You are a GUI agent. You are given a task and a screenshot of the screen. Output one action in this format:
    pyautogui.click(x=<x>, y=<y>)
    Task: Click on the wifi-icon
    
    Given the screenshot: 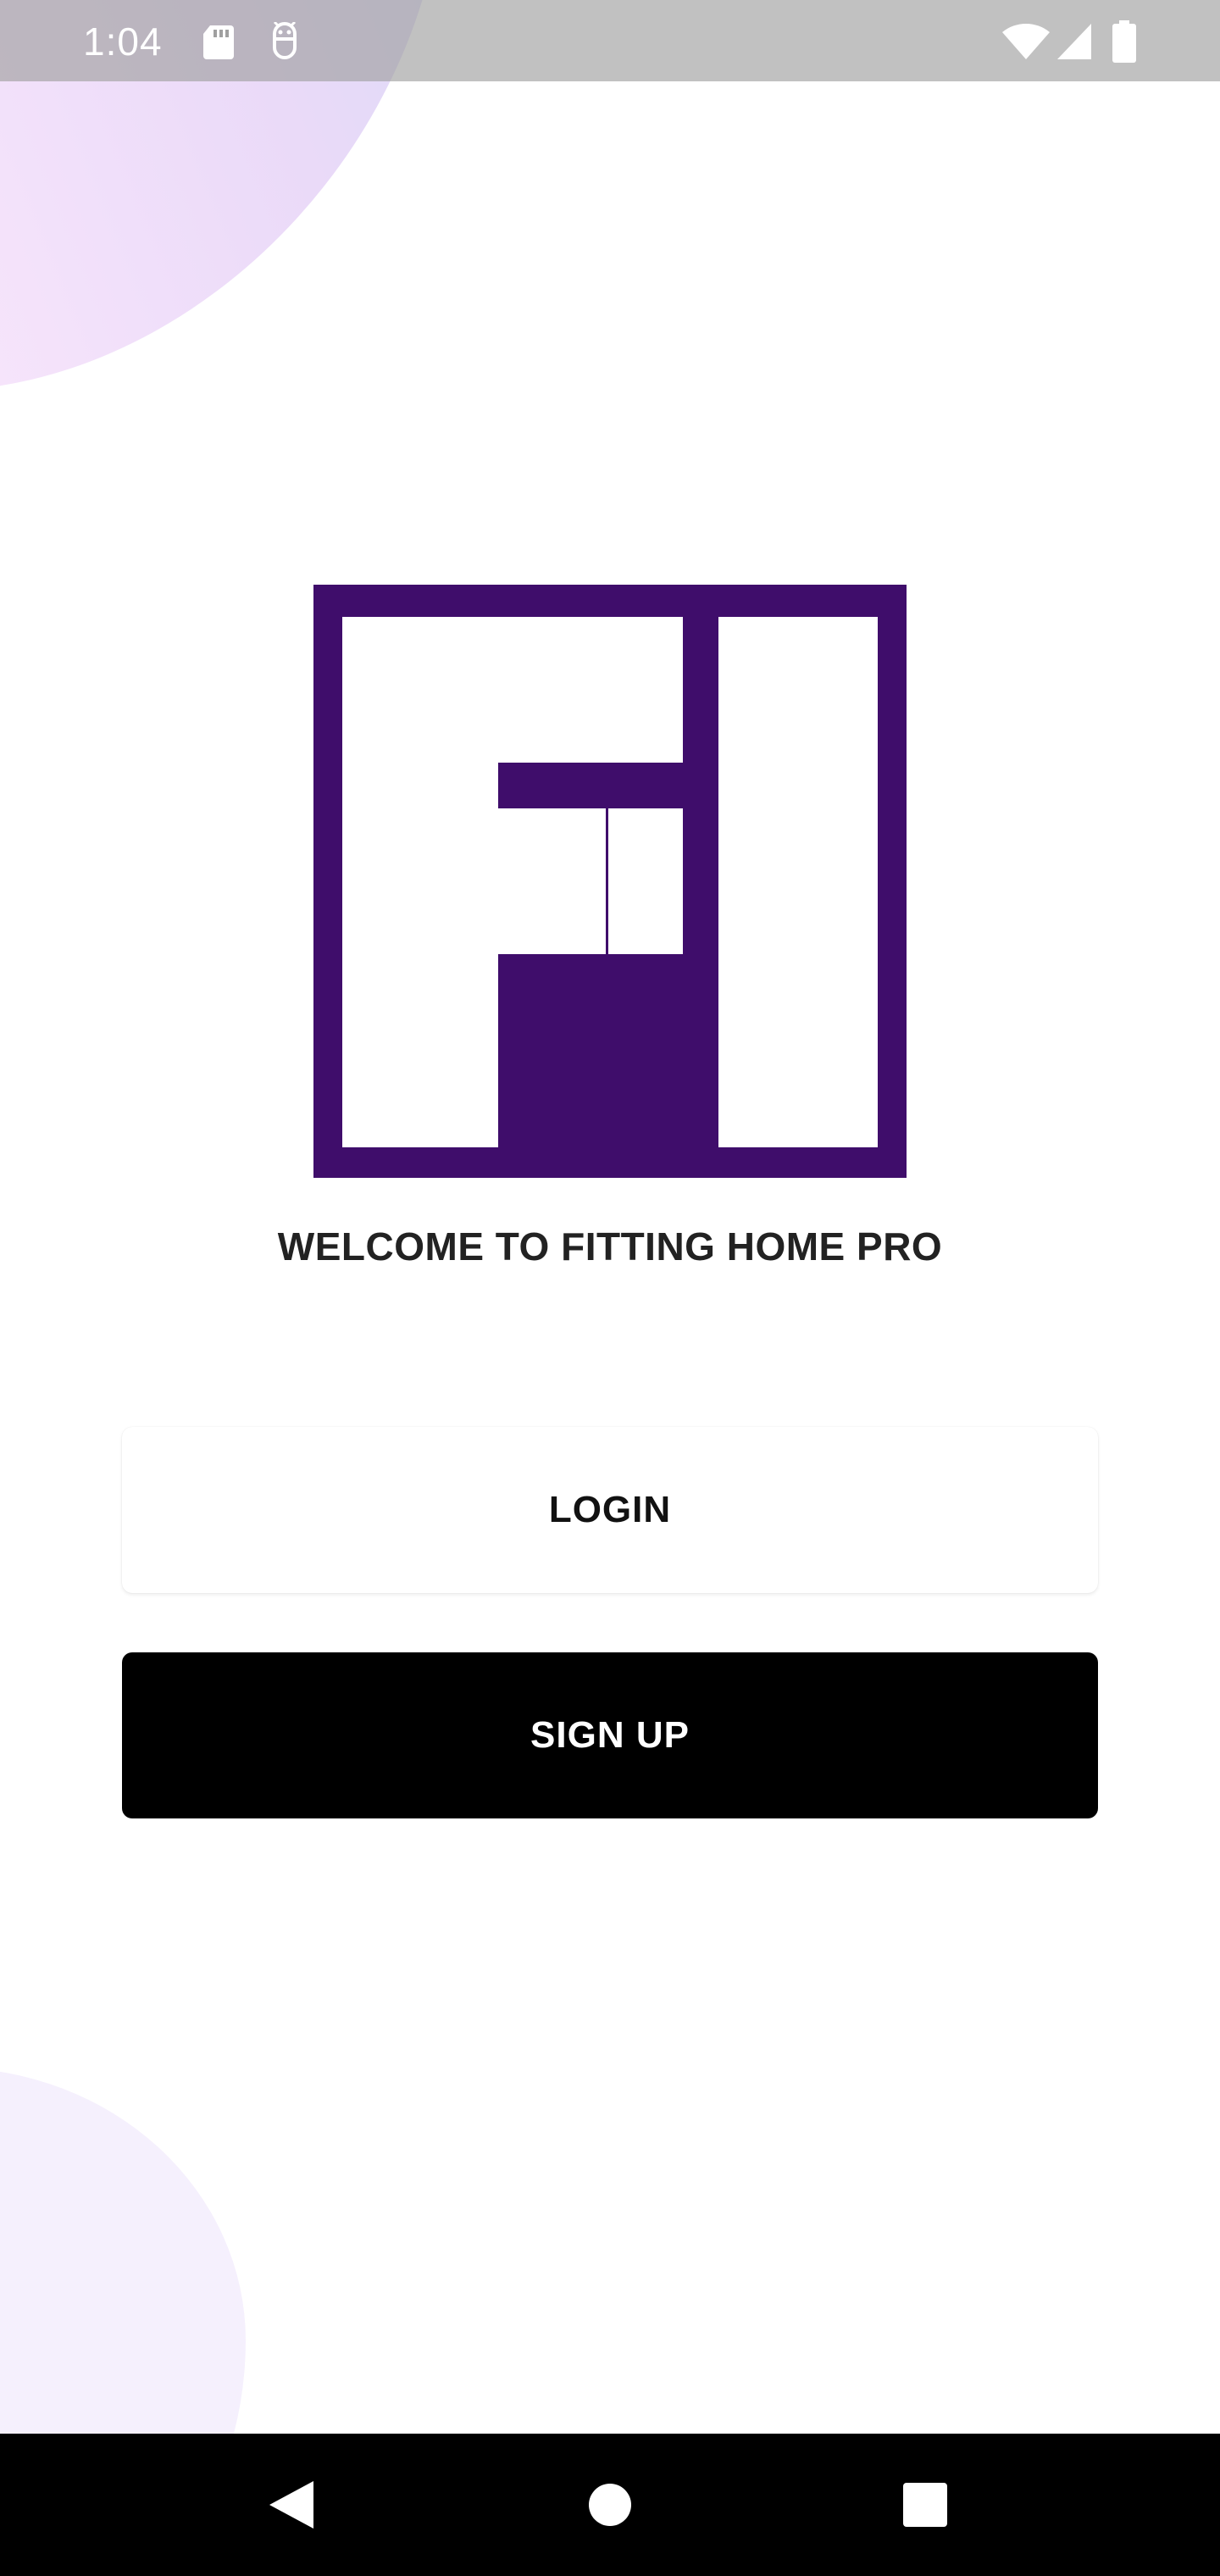 What is the action you would take?
    pyautogui.click(x=1026, y=41)
    